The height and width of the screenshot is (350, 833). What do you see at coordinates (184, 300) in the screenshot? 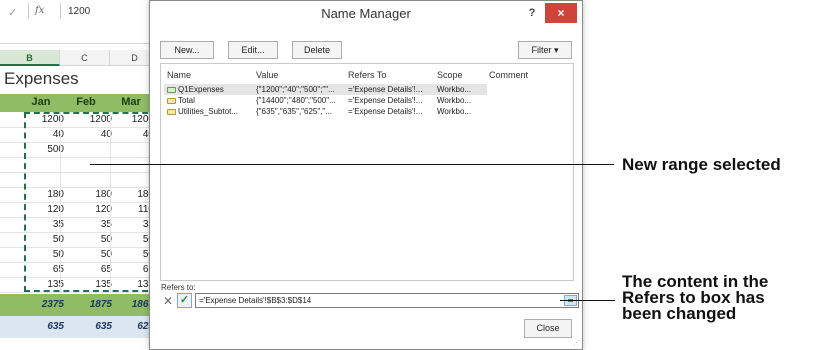
I see `confirm-edit-icon: ✓` at bounding box center [184, 300].